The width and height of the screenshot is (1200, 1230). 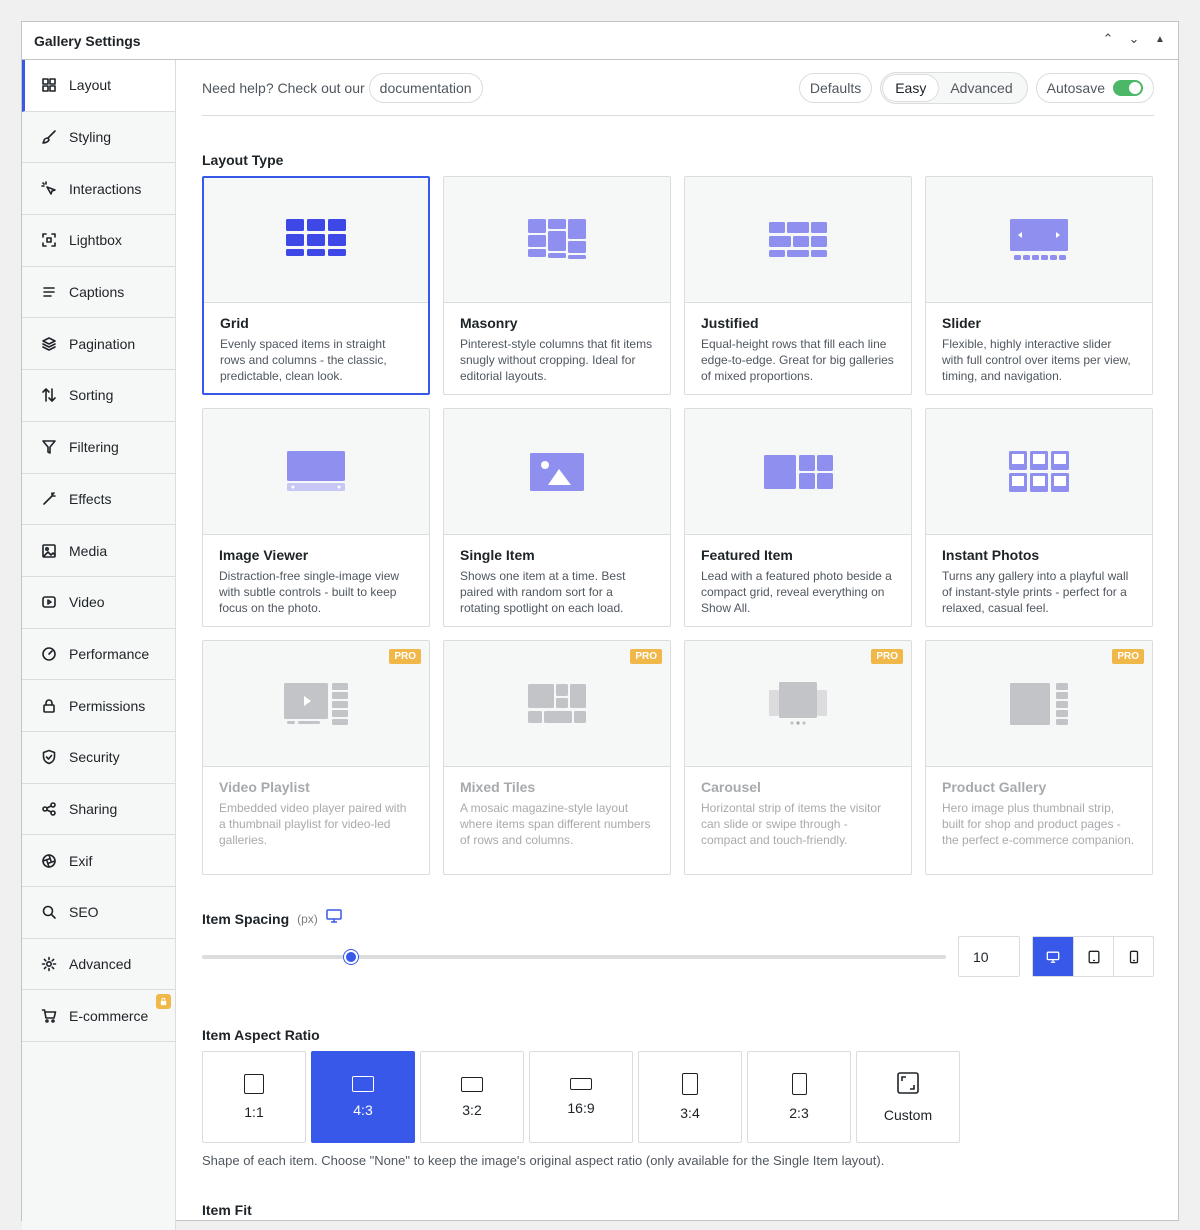 What do you see at coordinates (98, 551) in the screenshot?
I see `sidebar-item-media: Media` at bounding box center [98, 551].